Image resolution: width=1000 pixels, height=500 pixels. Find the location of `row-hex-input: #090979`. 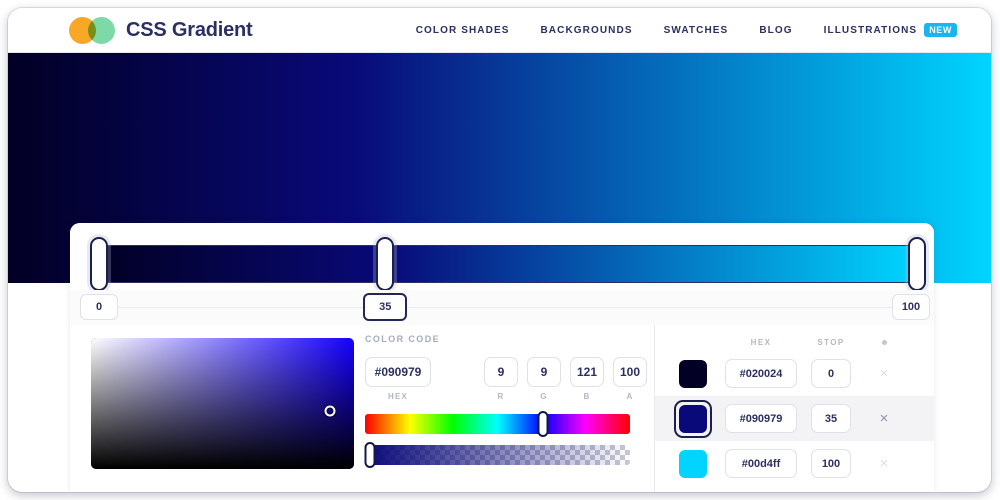

row-hex-input: #090979 is located at coordinates (761, 418).